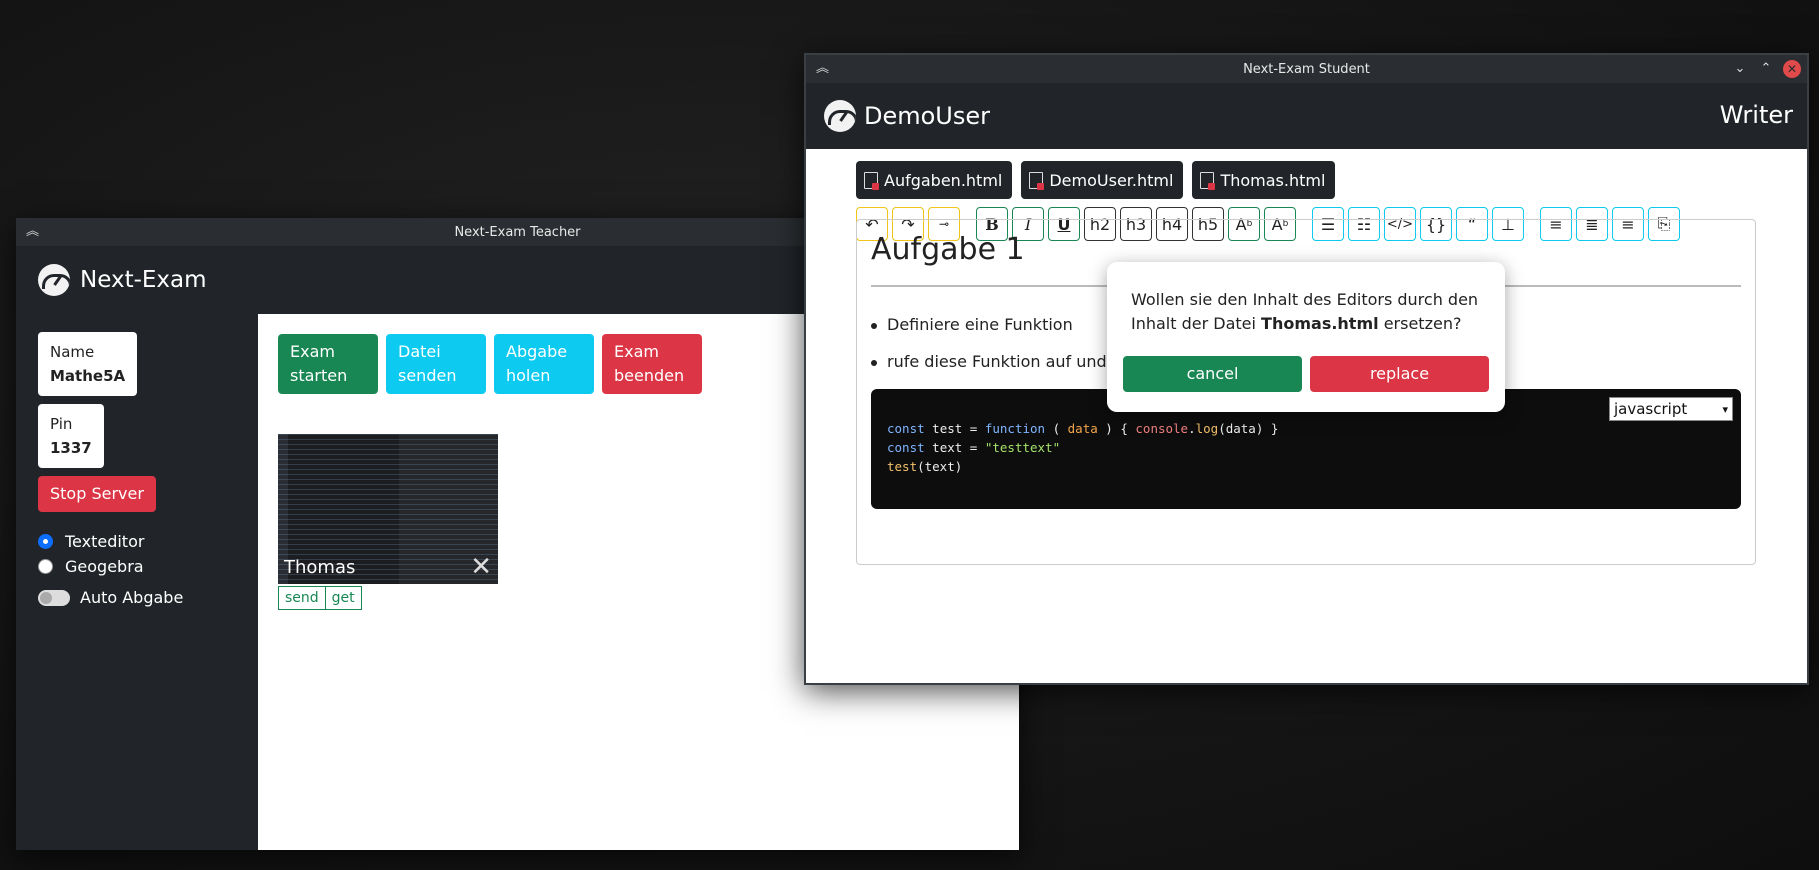  I want to click on exam-end-button: Exam beenden, so click(652, 364).